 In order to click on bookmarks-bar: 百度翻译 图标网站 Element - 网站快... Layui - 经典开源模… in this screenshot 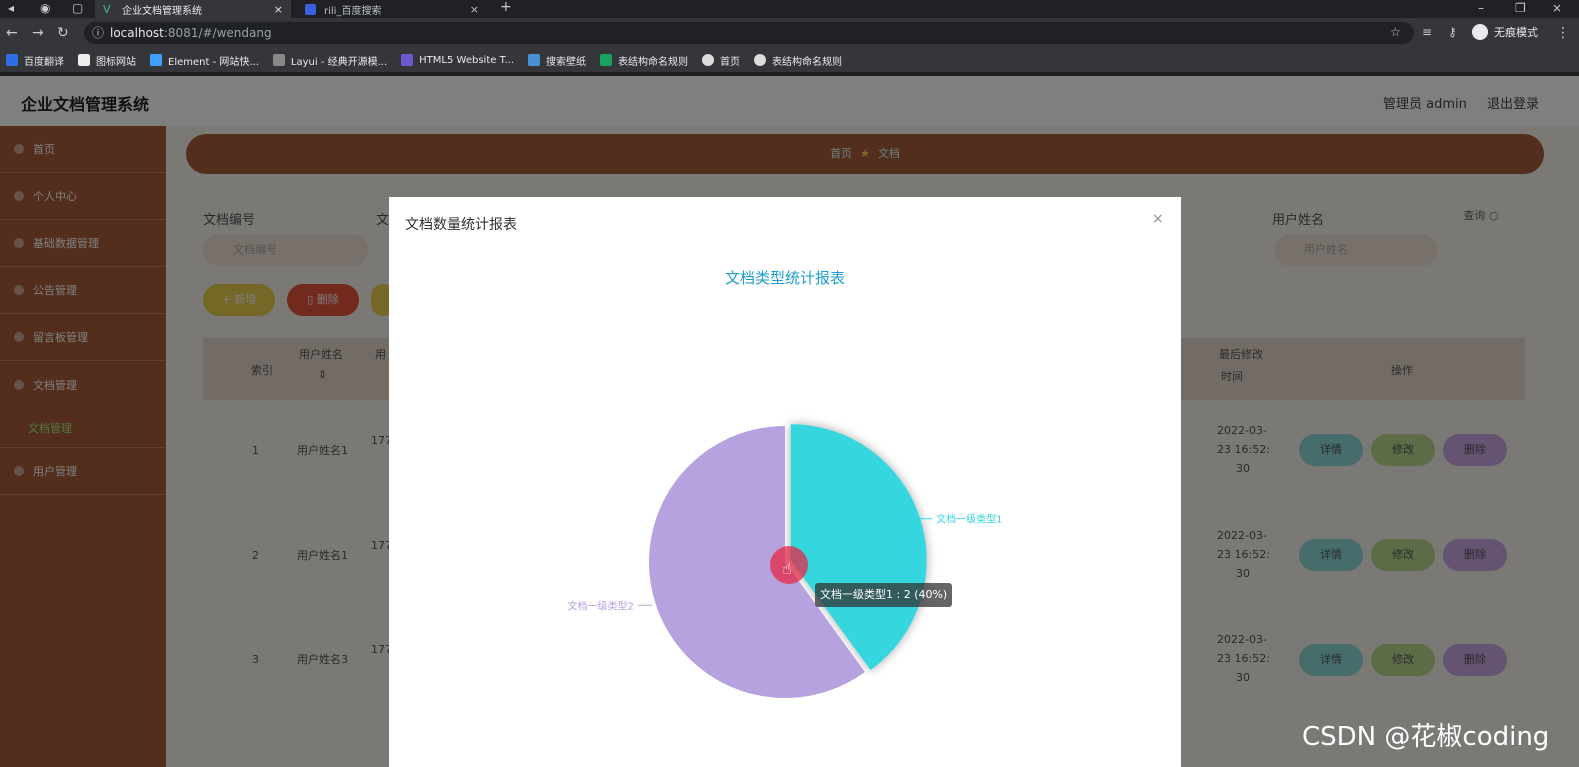, I will do `click(789, 60)`.